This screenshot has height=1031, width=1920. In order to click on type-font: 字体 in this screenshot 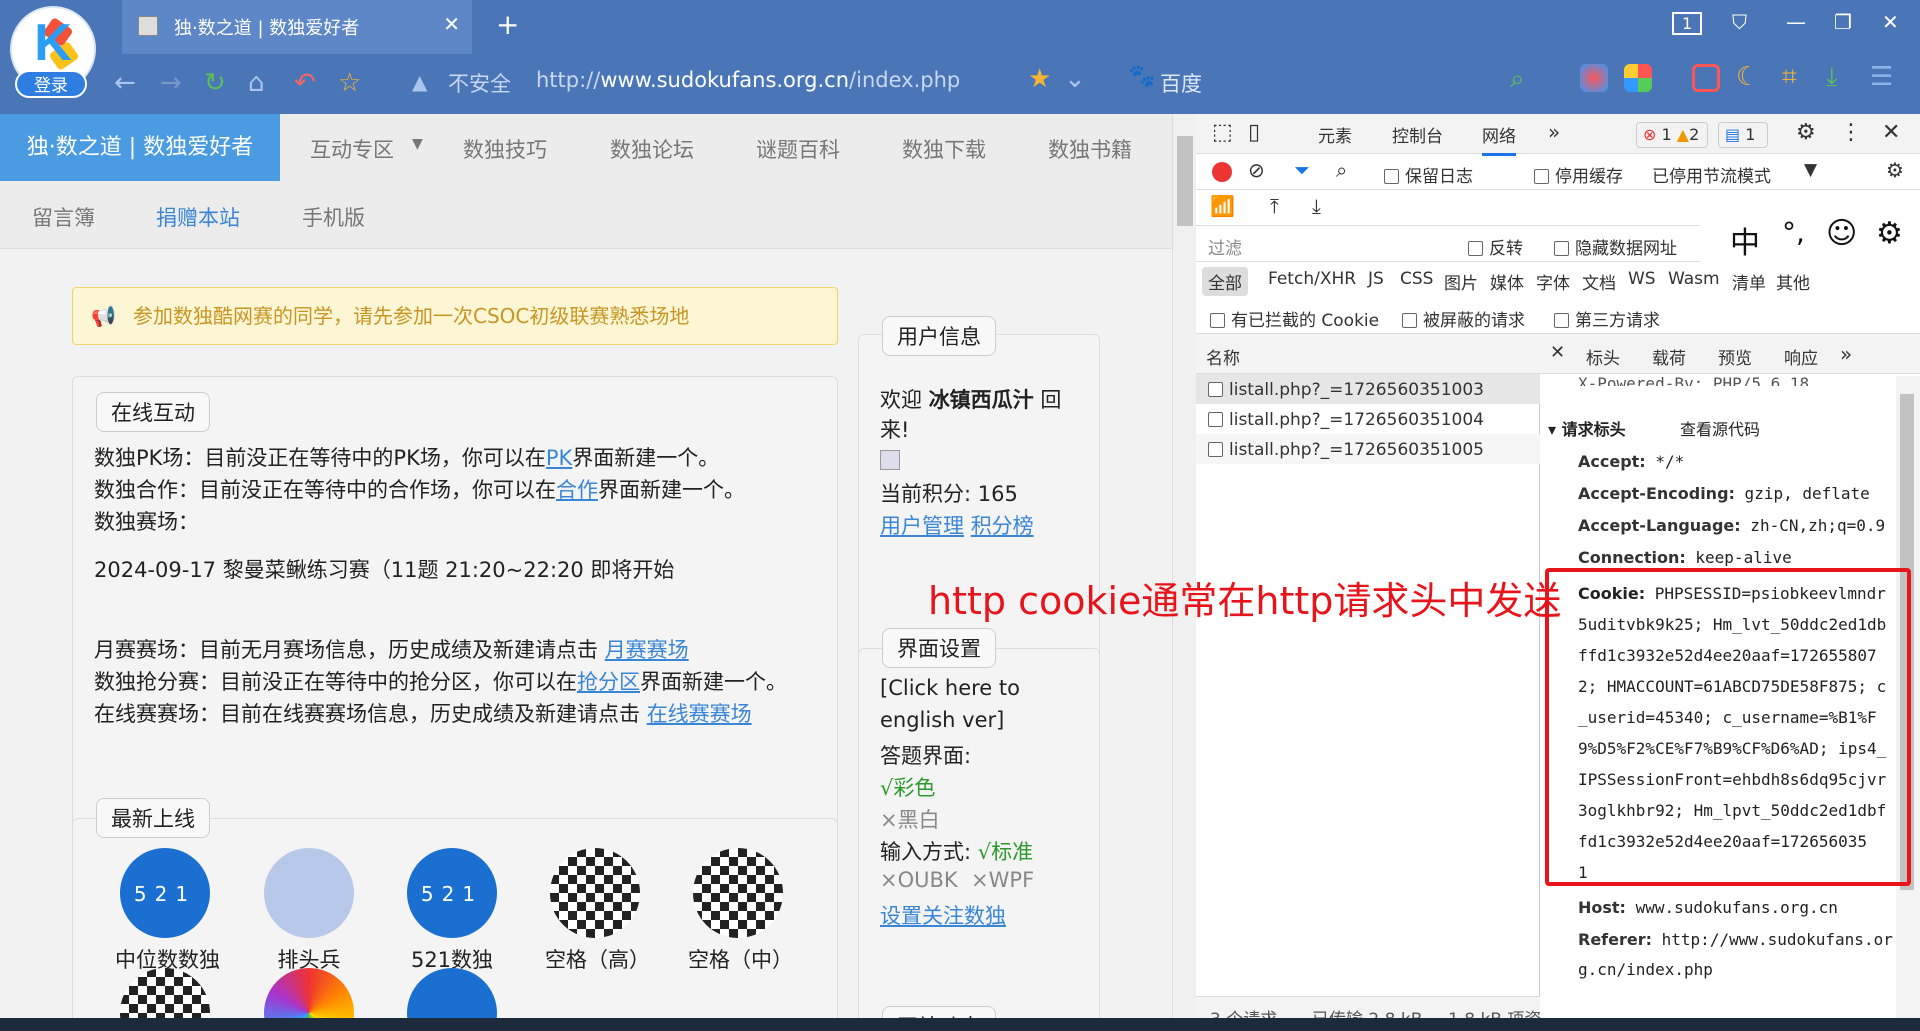, I will do `click(1553, 281)`.